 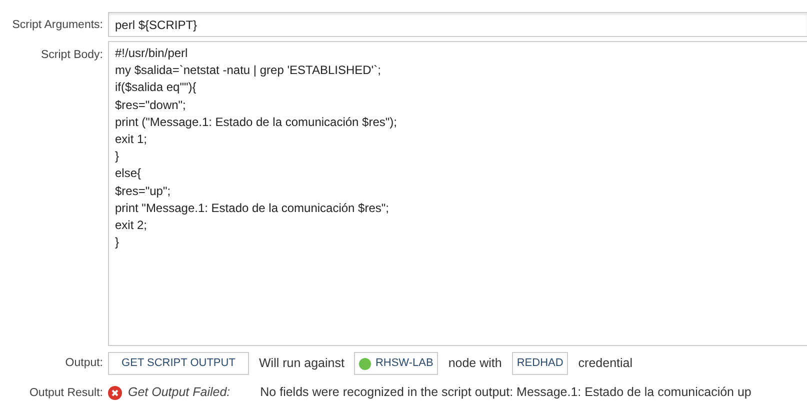 What do you see at coordinates (71, 55) in the screenshot?
I see `field-label: Script Body:` at bounding box center [71, 55].